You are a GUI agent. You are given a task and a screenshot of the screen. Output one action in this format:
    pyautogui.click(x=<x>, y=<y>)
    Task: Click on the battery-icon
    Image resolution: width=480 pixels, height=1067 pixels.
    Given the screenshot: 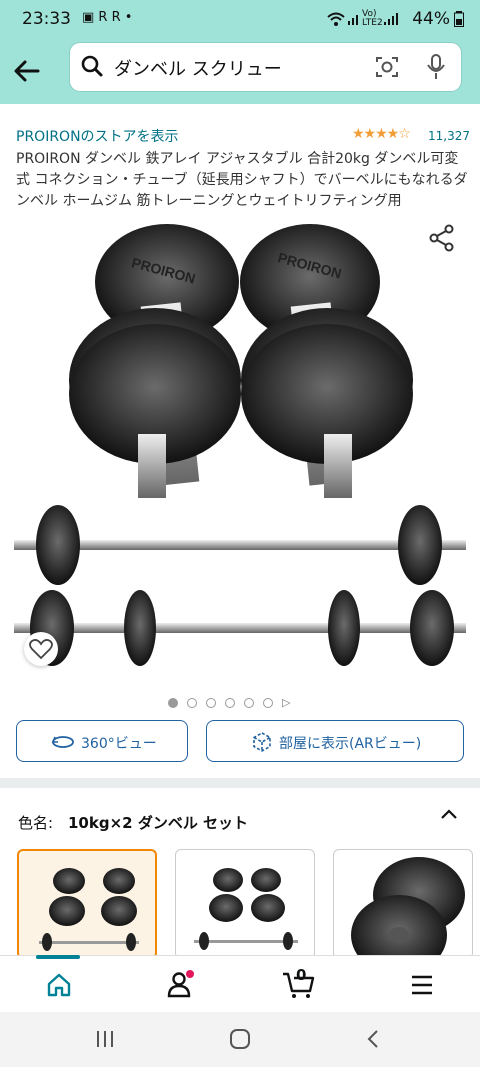 What is the action you would take?
    pyautogui.click(x=459, y=19)
    